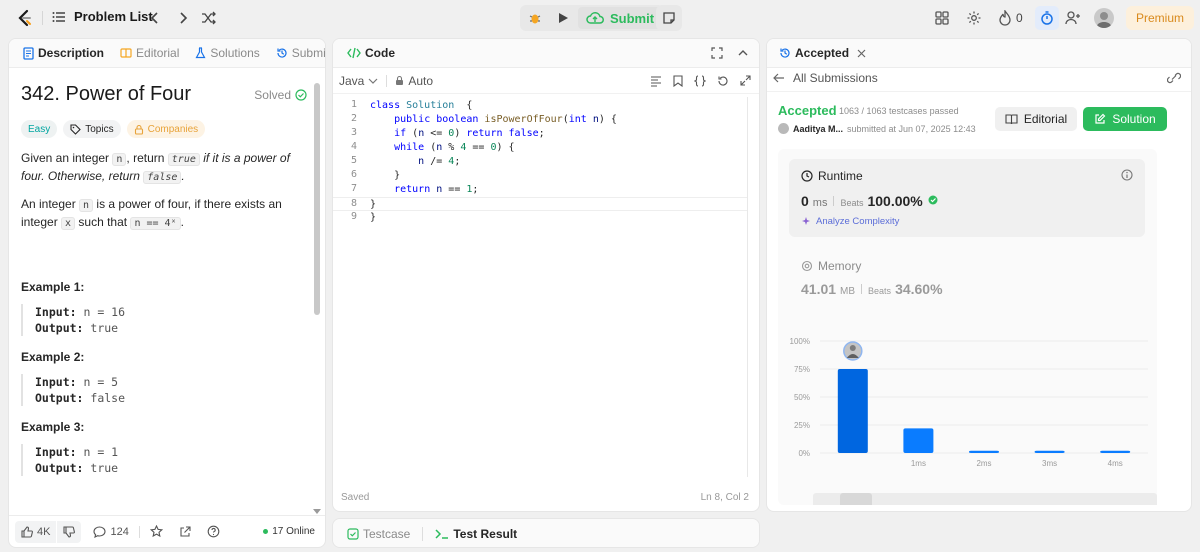  Describe the element at coordinates (439, 161) in the screenshot. I see `code-text: n /= 4;` at that location.